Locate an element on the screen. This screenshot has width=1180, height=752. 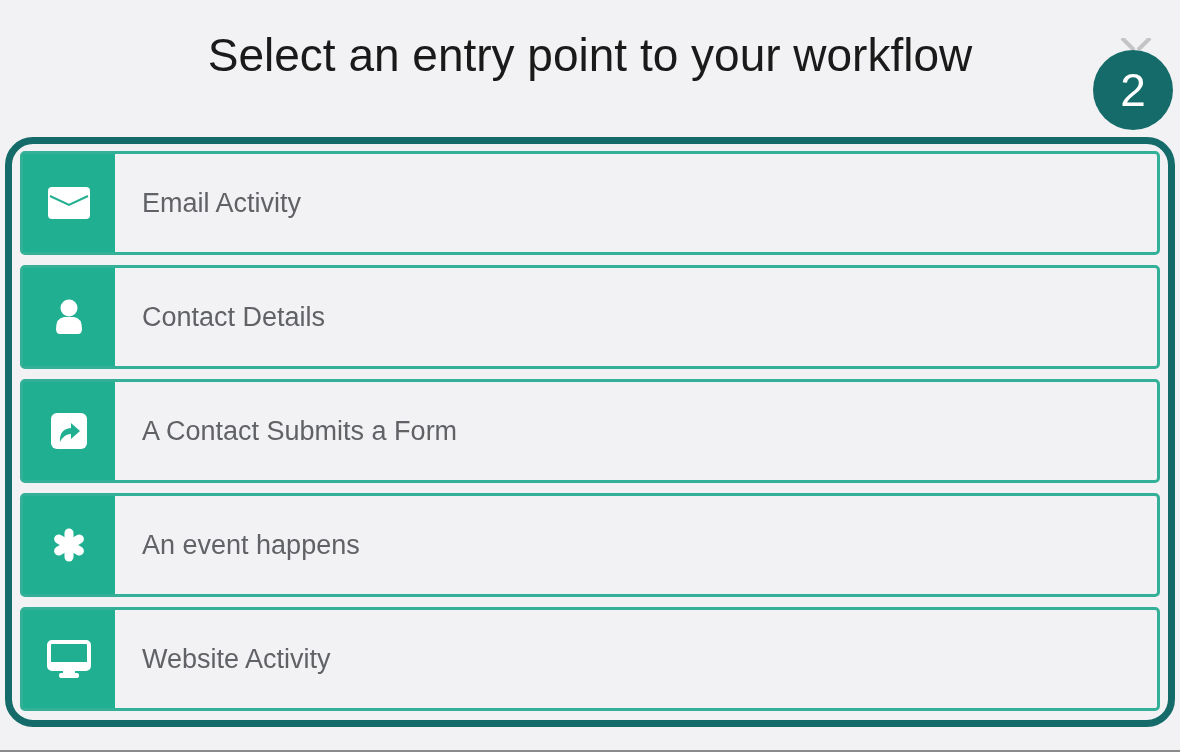
entry-point-option: Email Activity is located at coordinates (590, 203).